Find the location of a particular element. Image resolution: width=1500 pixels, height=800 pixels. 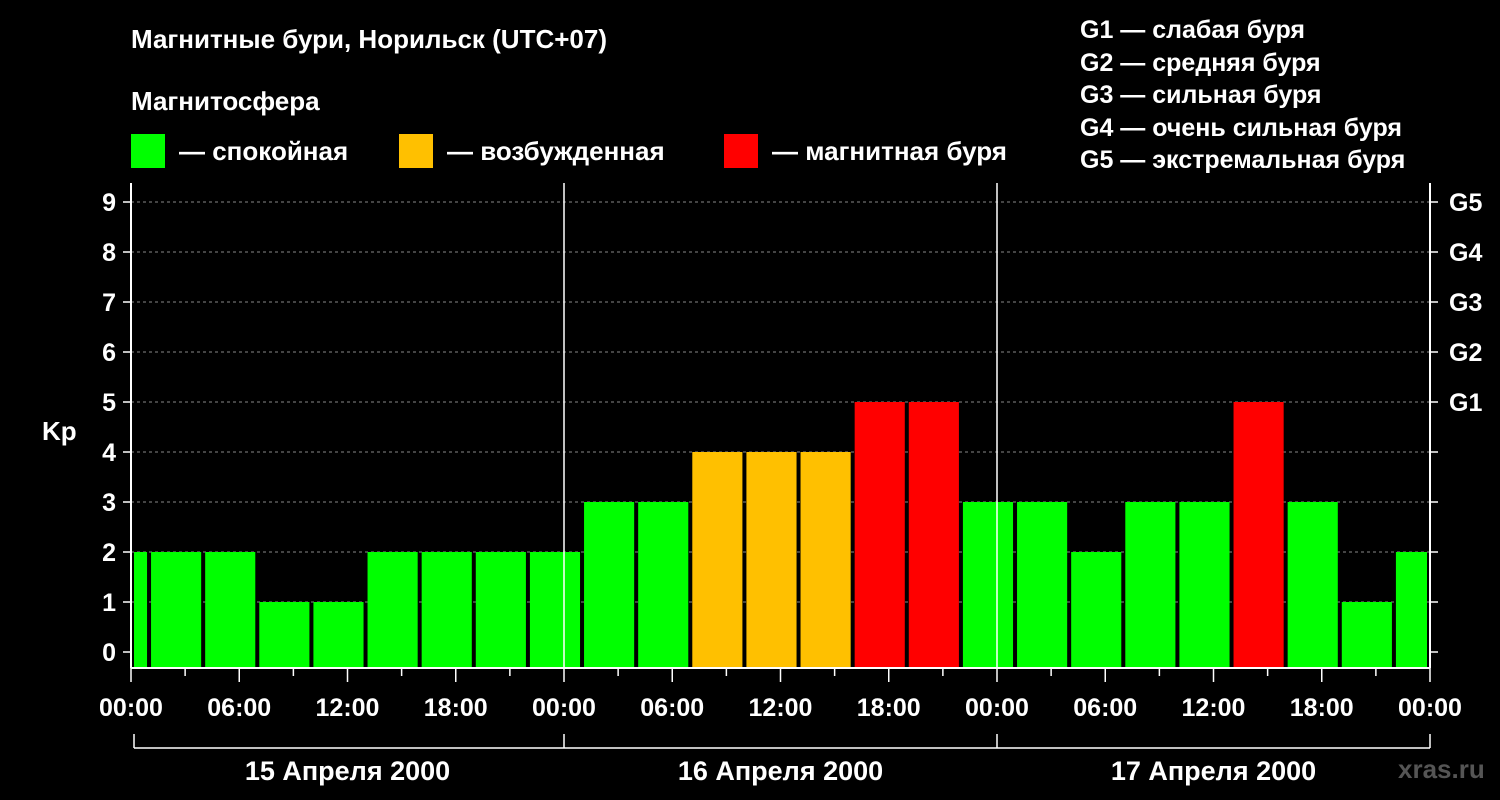

y-tick-label: 6 is located at coordinates (109, 353).